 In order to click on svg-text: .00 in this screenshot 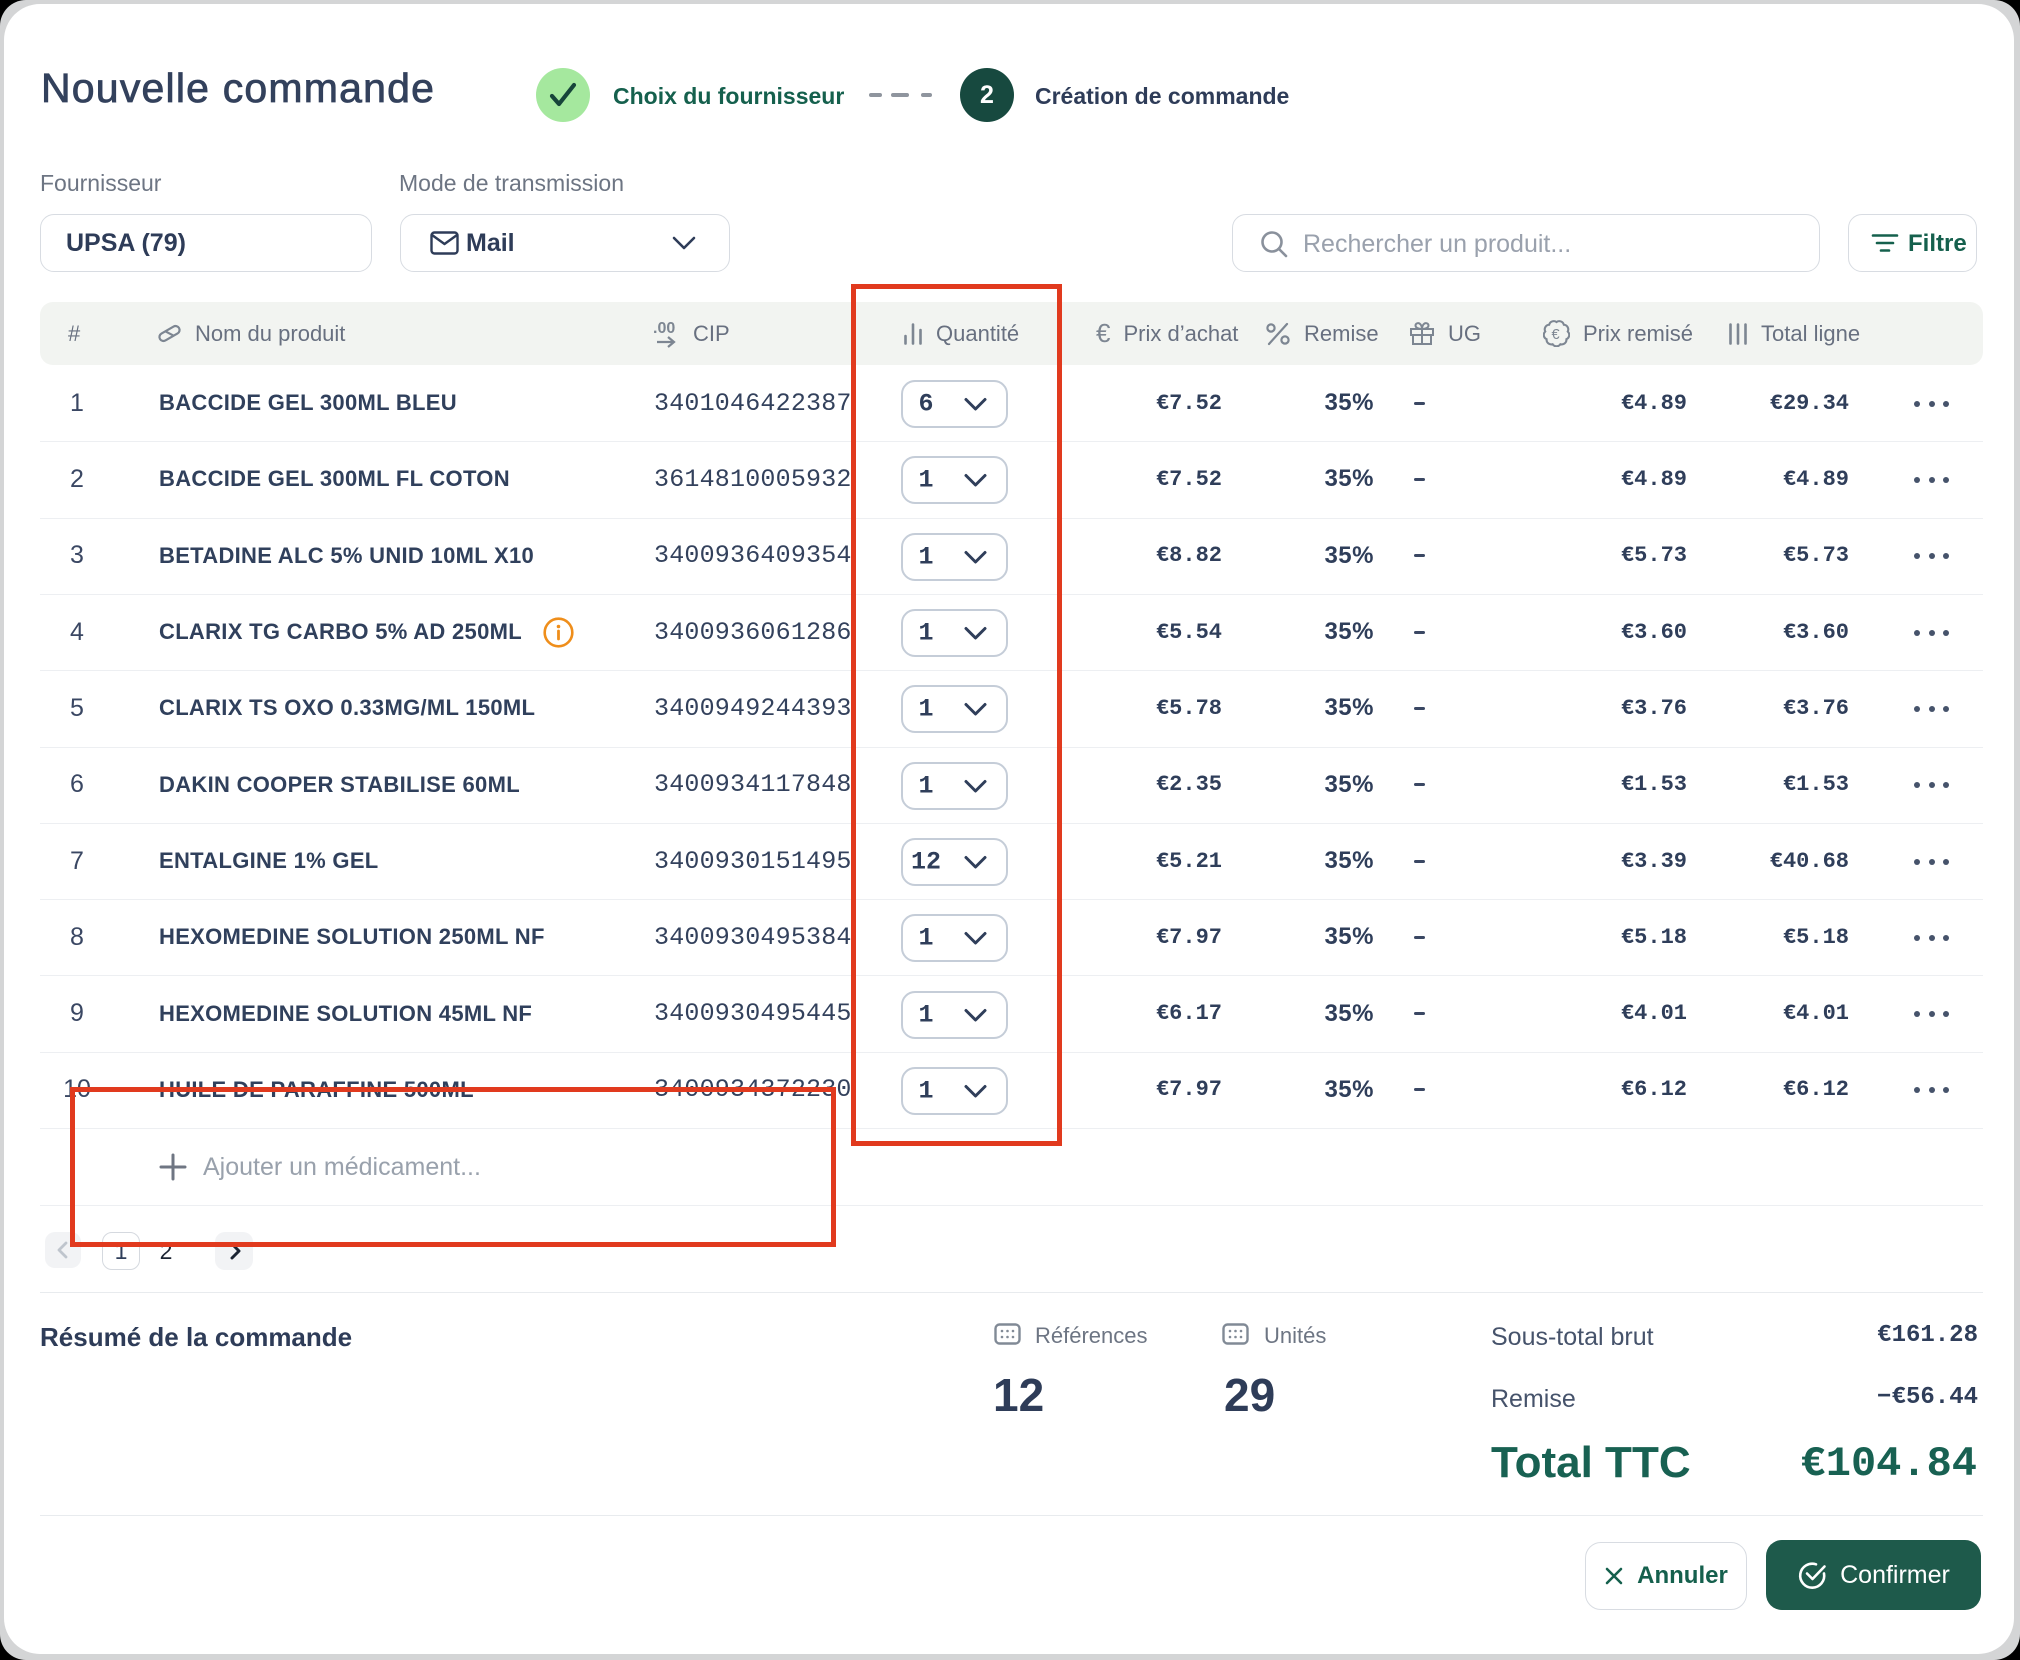, I will do `click(664, 328)`.